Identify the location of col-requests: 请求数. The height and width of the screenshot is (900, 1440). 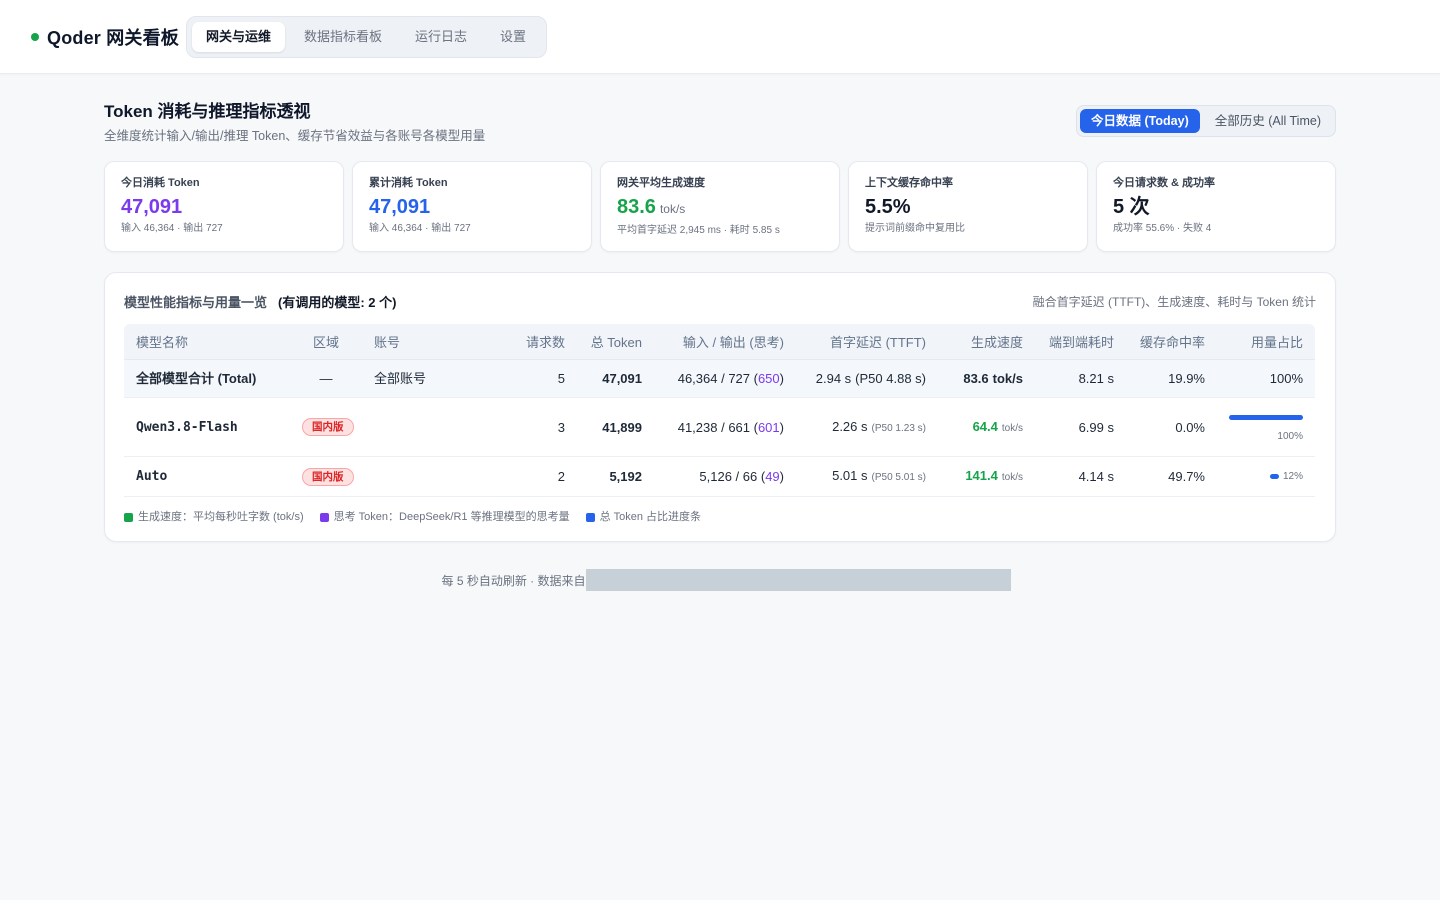
(538, 342).